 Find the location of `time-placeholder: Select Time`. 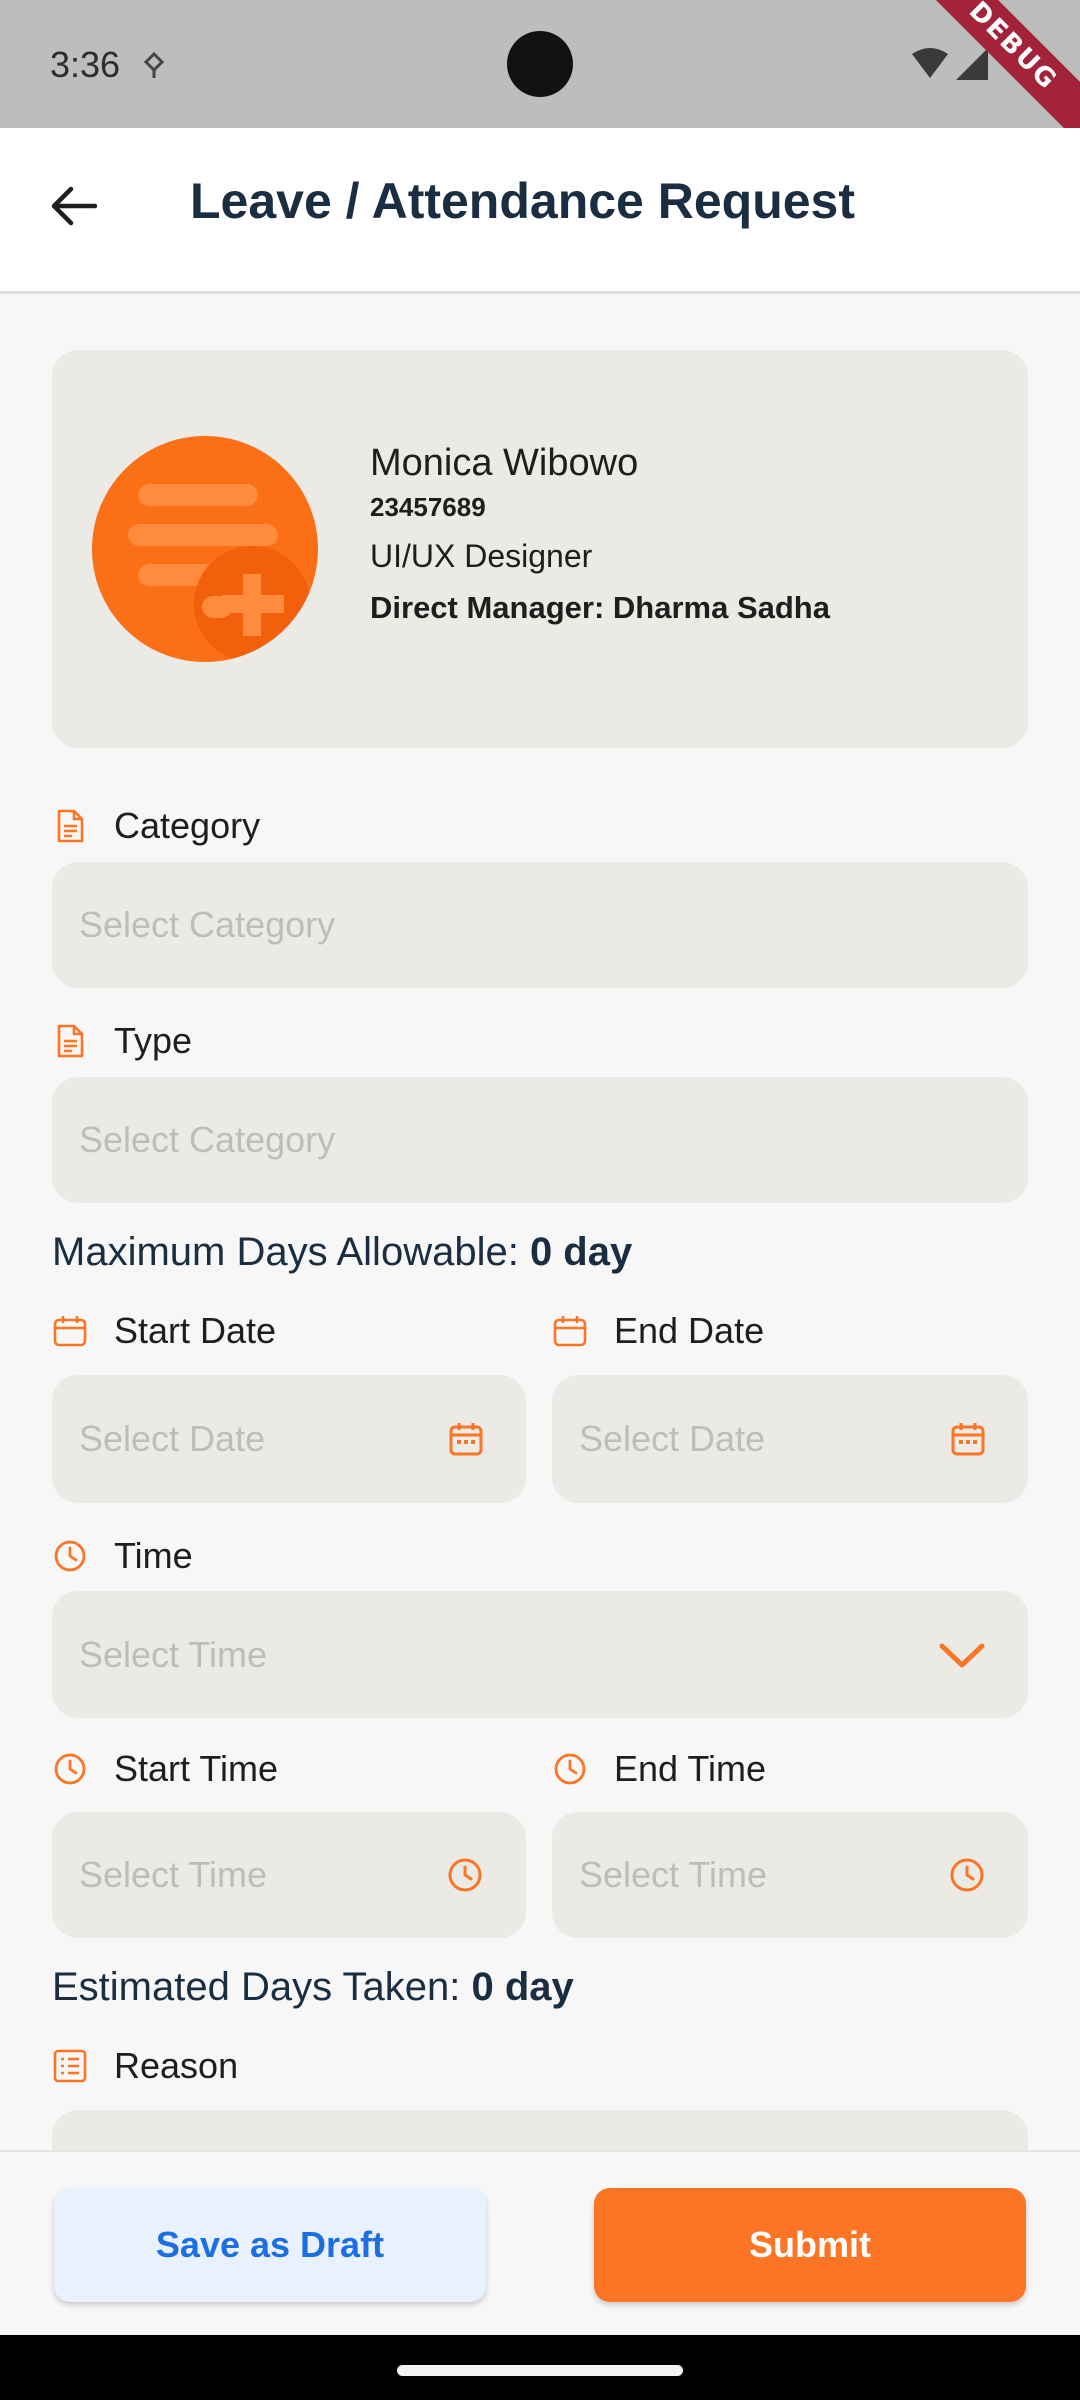

time-placeholder: Select Time is located at coordinates (173, 1654).